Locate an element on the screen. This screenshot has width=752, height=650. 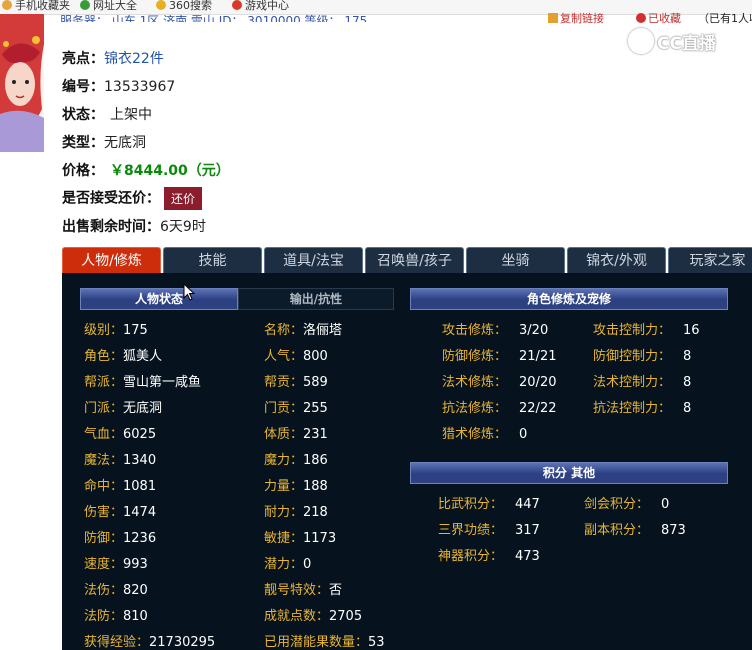
points-artifact: 神器积分： 473 is located at coordinates (489, 556).